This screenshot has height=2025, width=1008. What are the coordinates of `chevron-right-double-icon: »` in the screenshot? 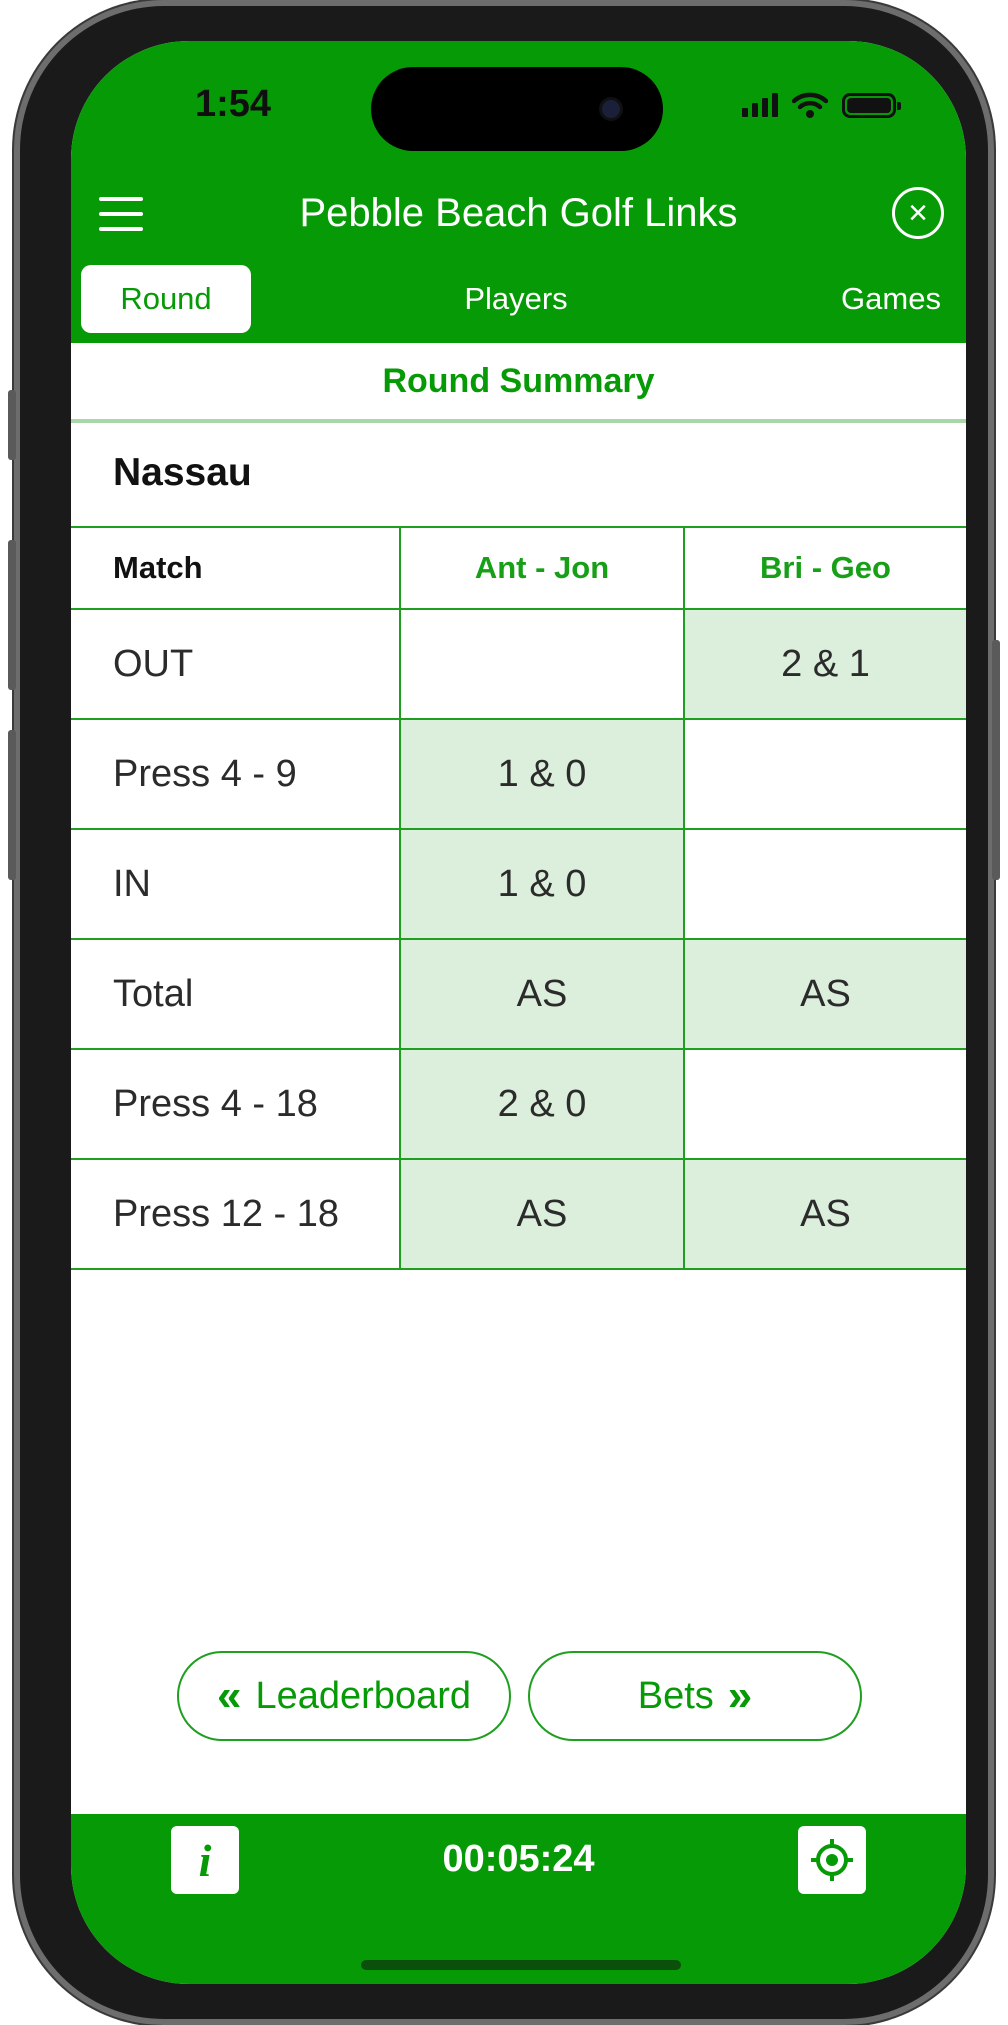 It's located at (740, 1695).